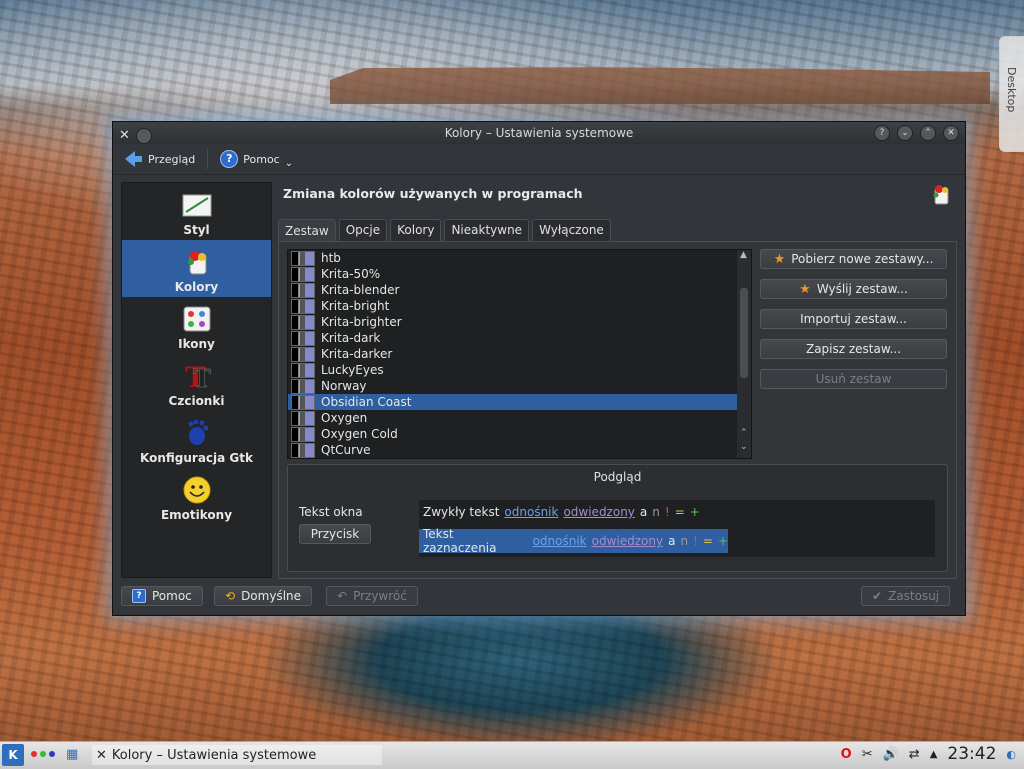 Image resolution: width=1024 pixels, height=769 pixels. Describe the element at coordinates (162, 596) in the screenshot. I see `help-button: ? Pomoc` at that location.